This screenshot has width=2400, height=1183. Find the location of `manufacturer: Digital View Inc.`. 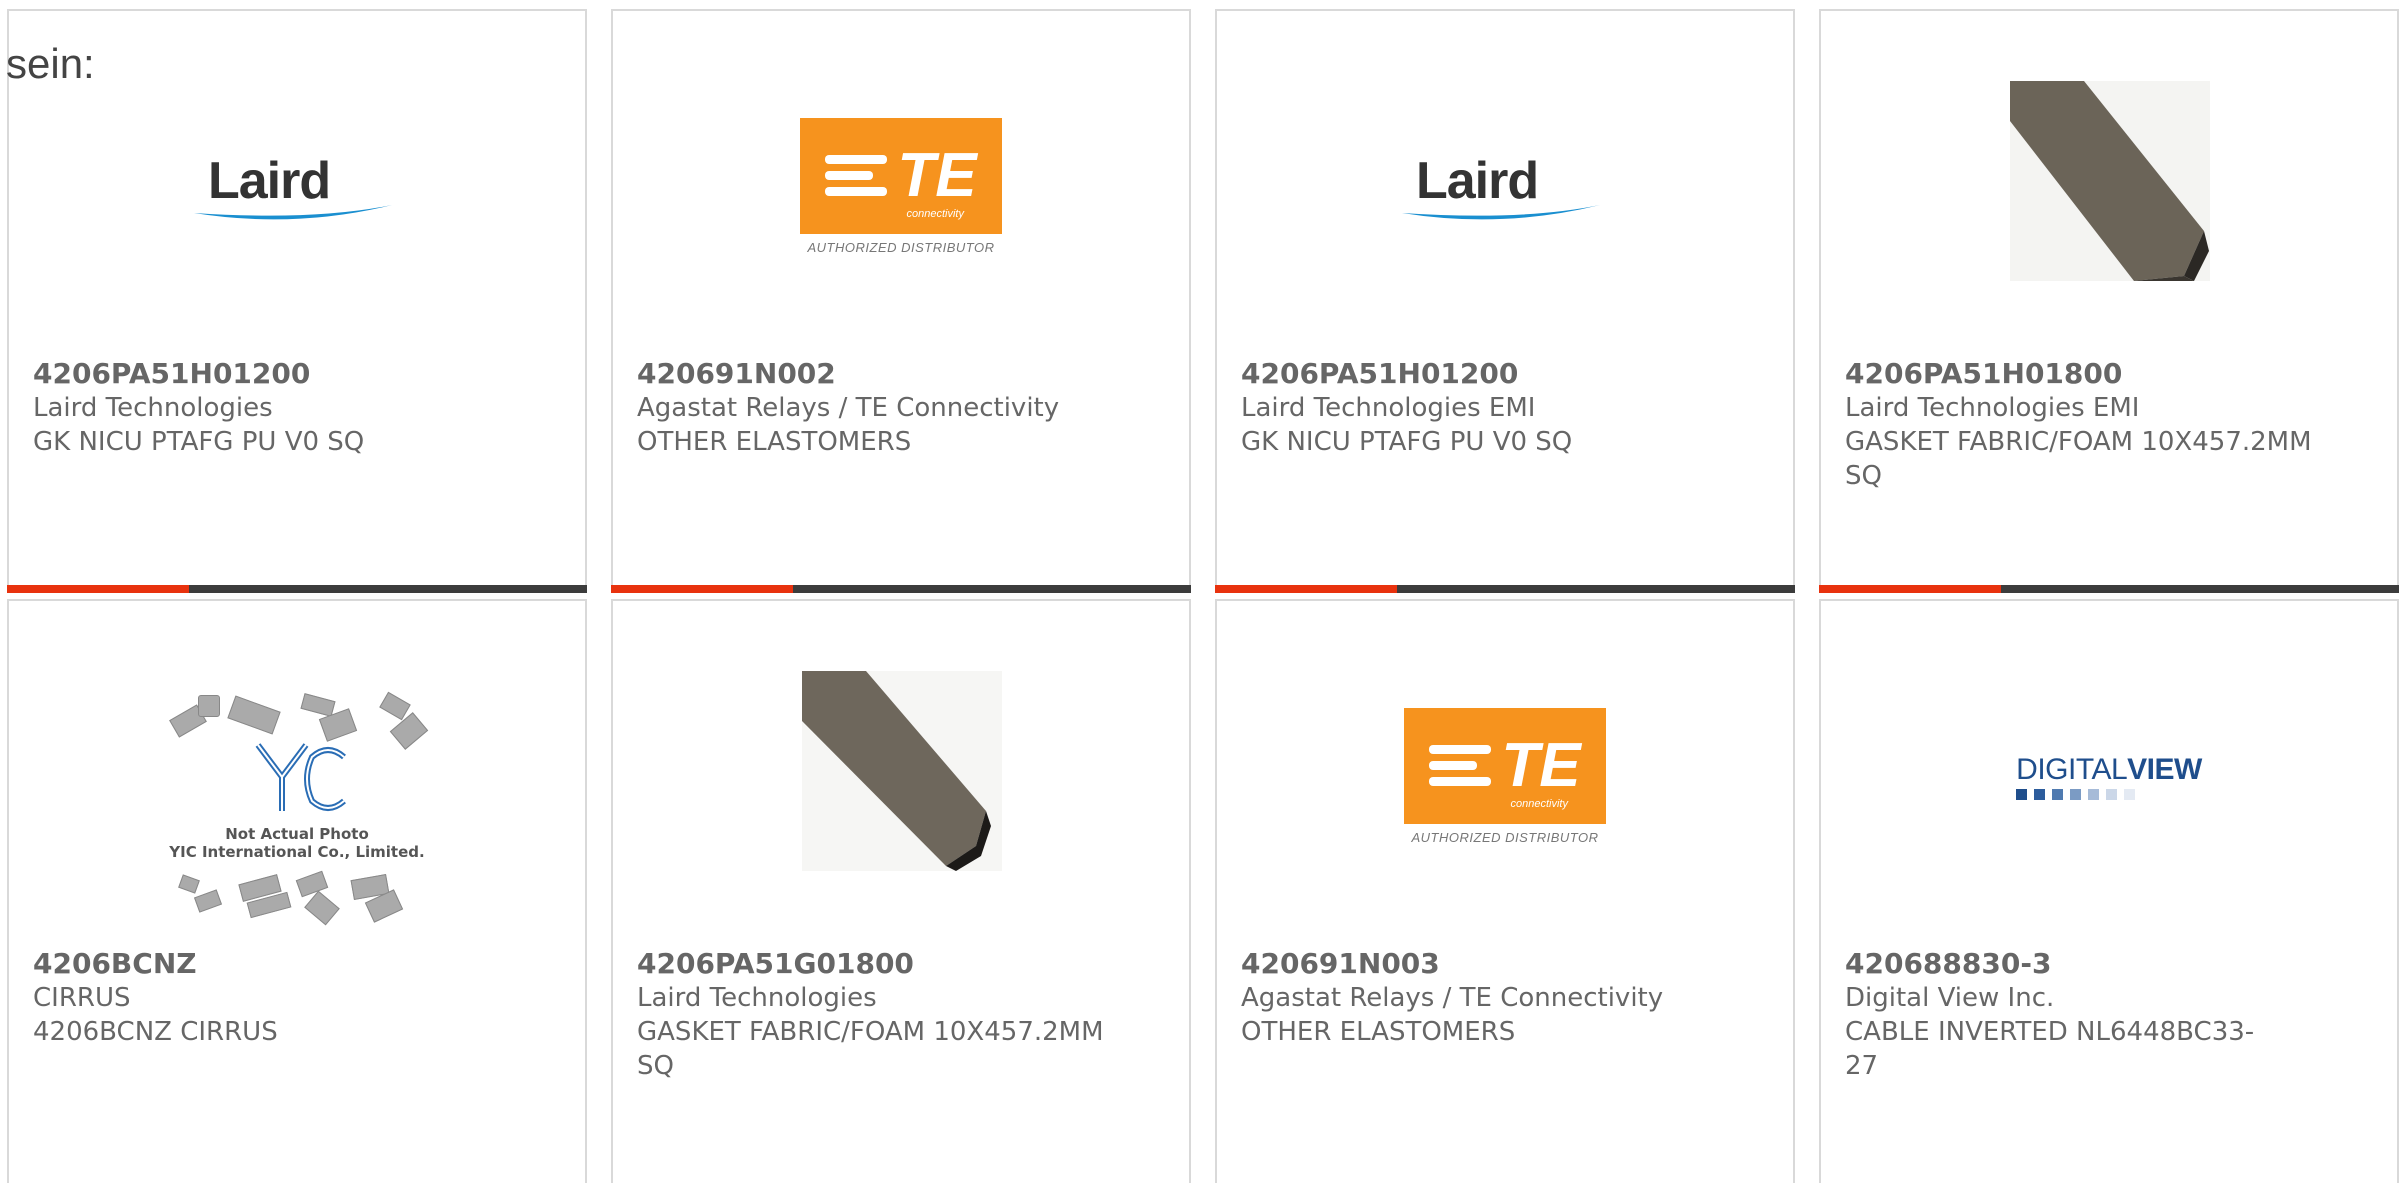

manufacturer: Digital View Inc. is located at coordinates (1950, 998).